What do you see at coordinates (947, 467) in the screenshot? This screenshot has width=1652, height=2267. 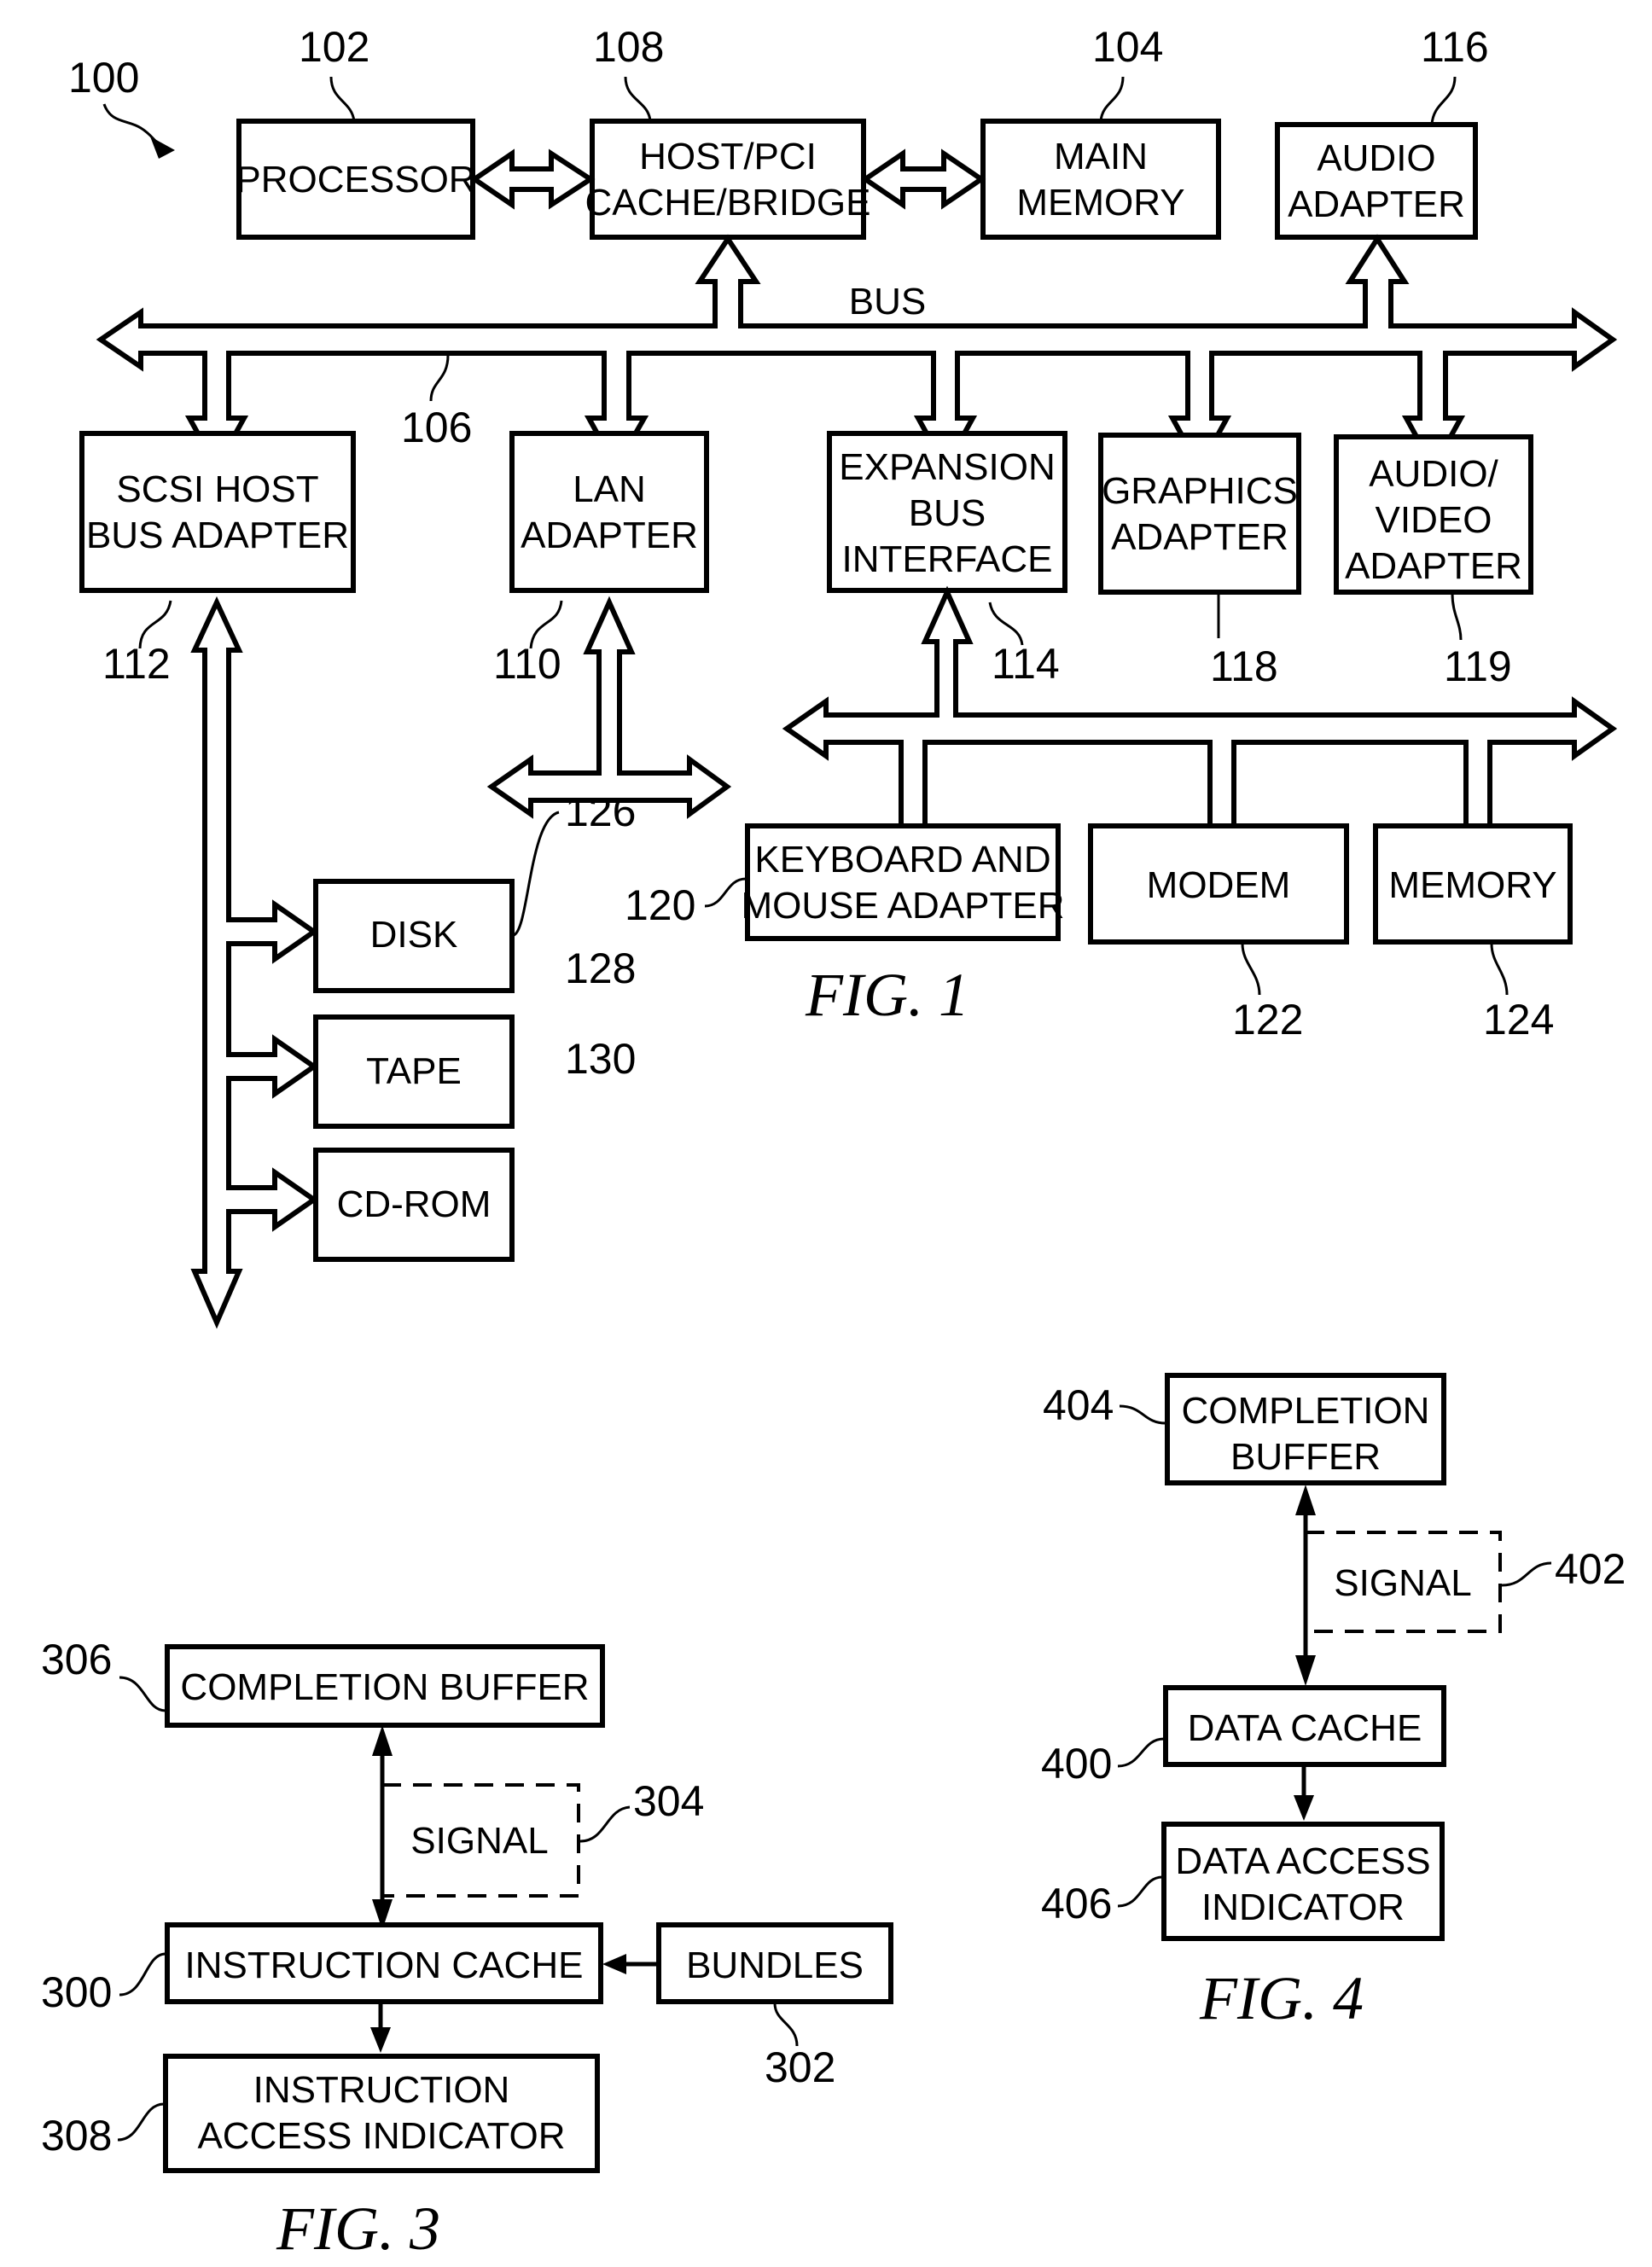 I see `expansion-label-1: EXPANSION` at bounding box center [947, 467].